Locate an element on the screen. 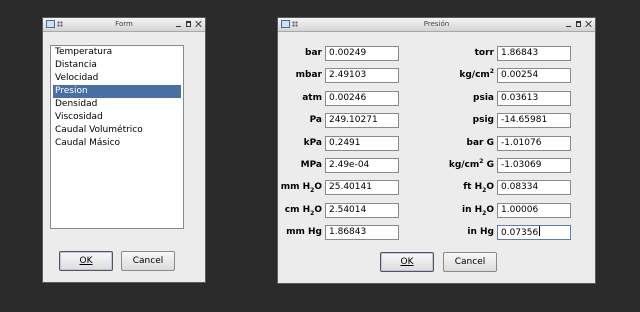  unit-label-mm-hg: mm Hg is located at coordinates (304, 232).